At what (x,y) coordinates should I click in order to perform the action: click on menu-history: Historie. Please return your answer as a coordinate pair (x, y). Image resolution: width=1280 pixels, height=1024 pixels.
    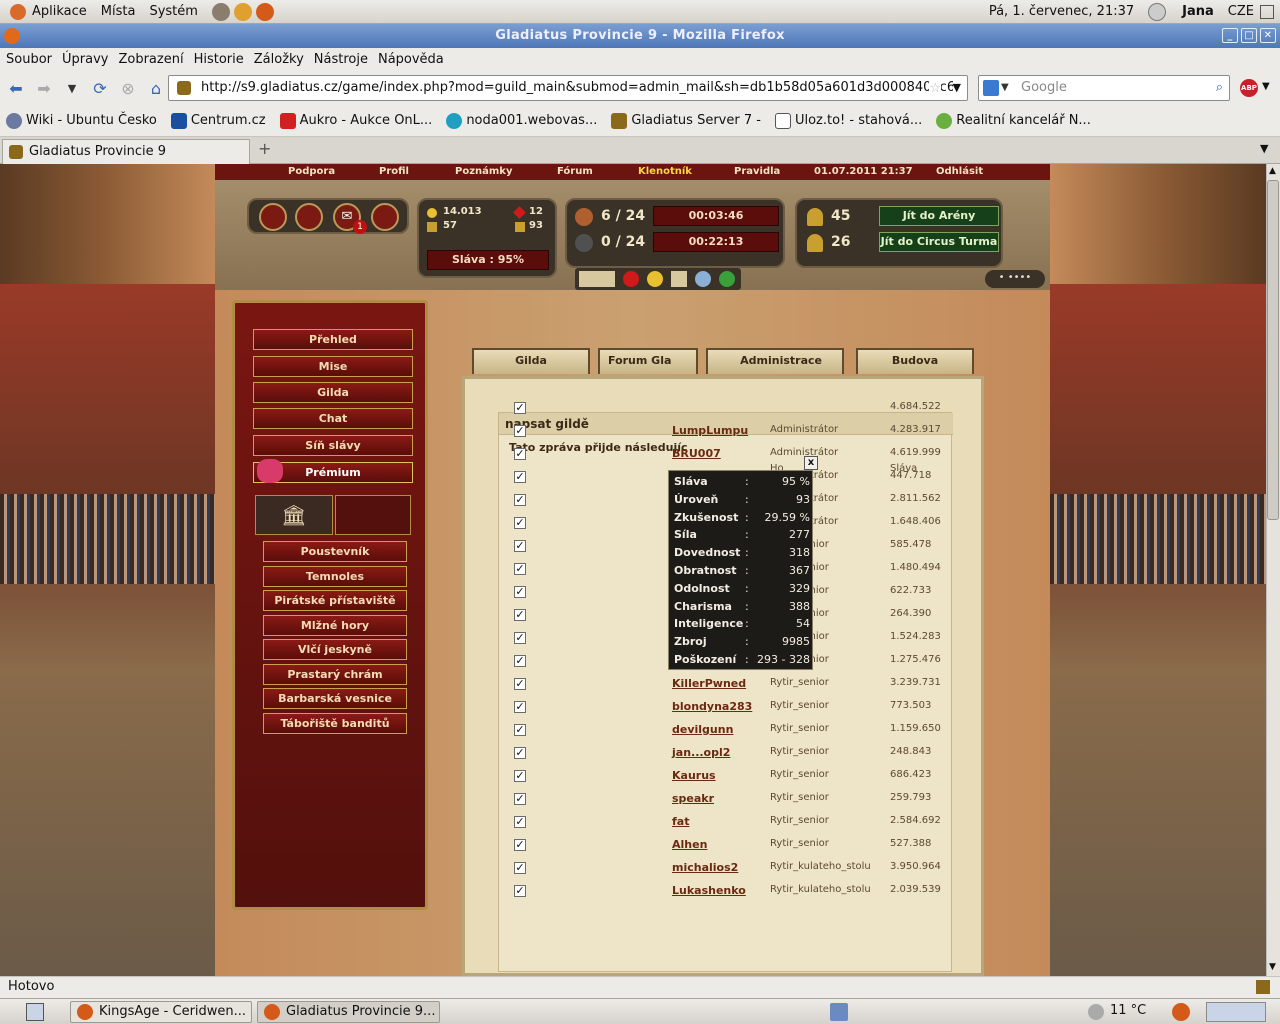
    Looking at the image, I should click on (219, 59).